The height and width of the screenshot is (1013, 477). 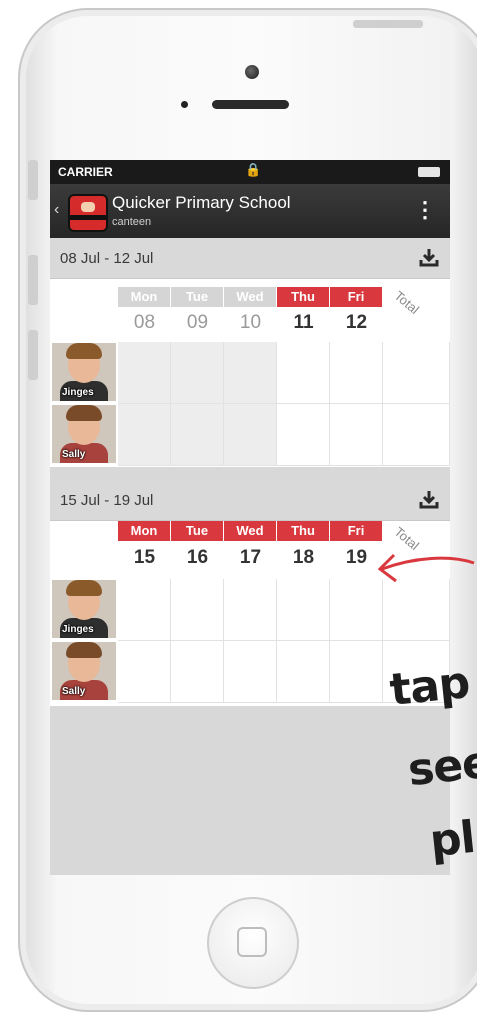 What do you see at coordinates (85, 172) in the screenshot?
I see `carrier-label: CARRIER` at bounding box center [85, 172].